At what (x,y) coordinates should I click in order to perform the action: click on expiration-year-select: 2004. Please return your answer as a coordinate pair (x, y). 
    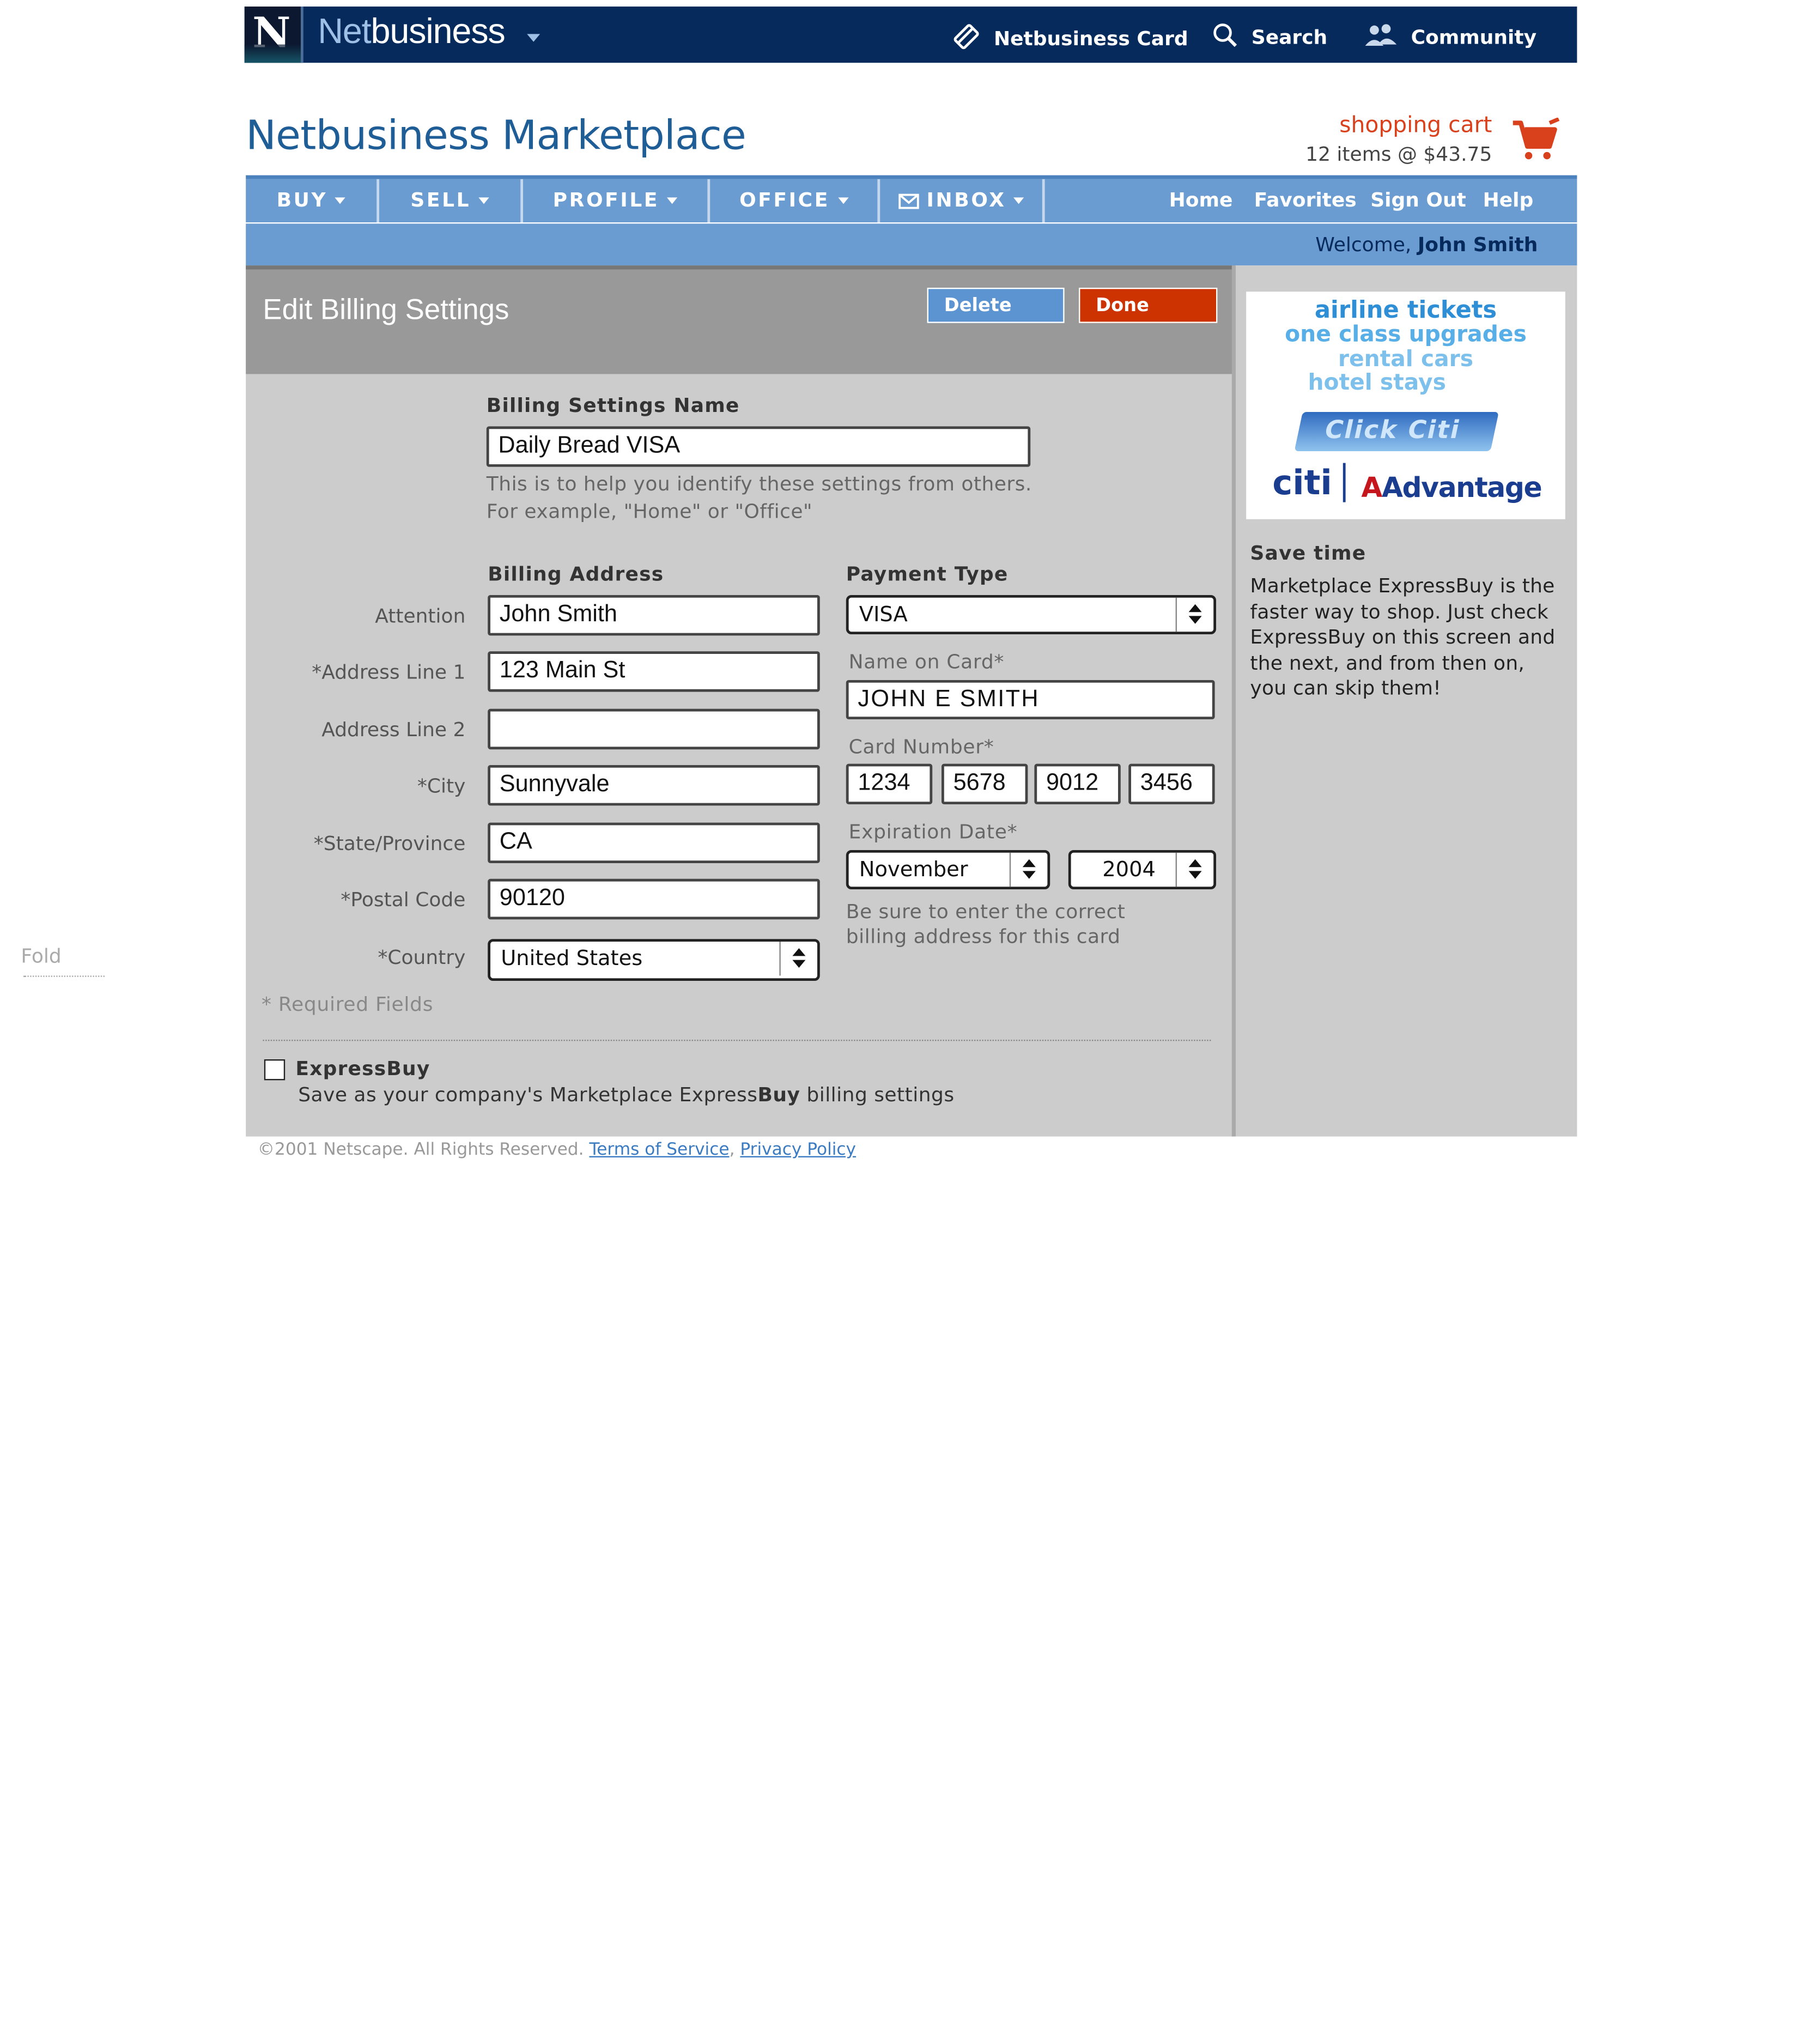
    Looking at the image, I should click on (1142, 870).